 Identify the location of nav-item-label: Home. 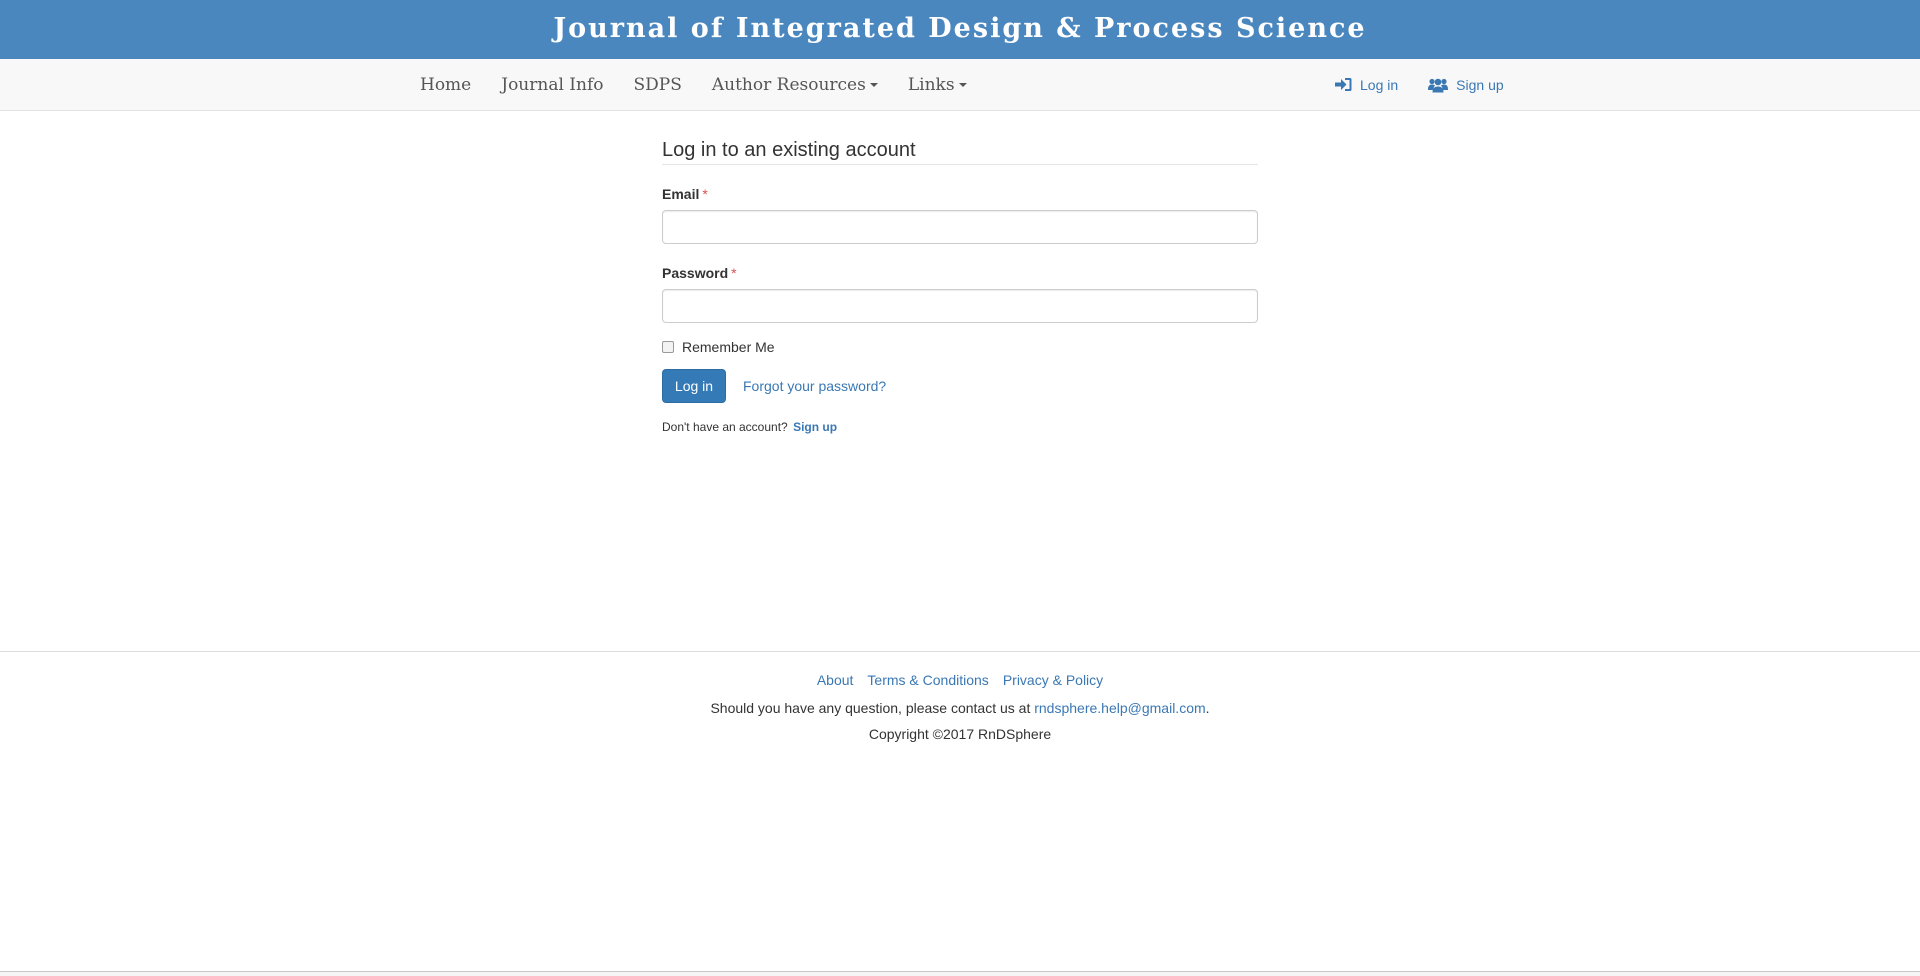
(446, 84).